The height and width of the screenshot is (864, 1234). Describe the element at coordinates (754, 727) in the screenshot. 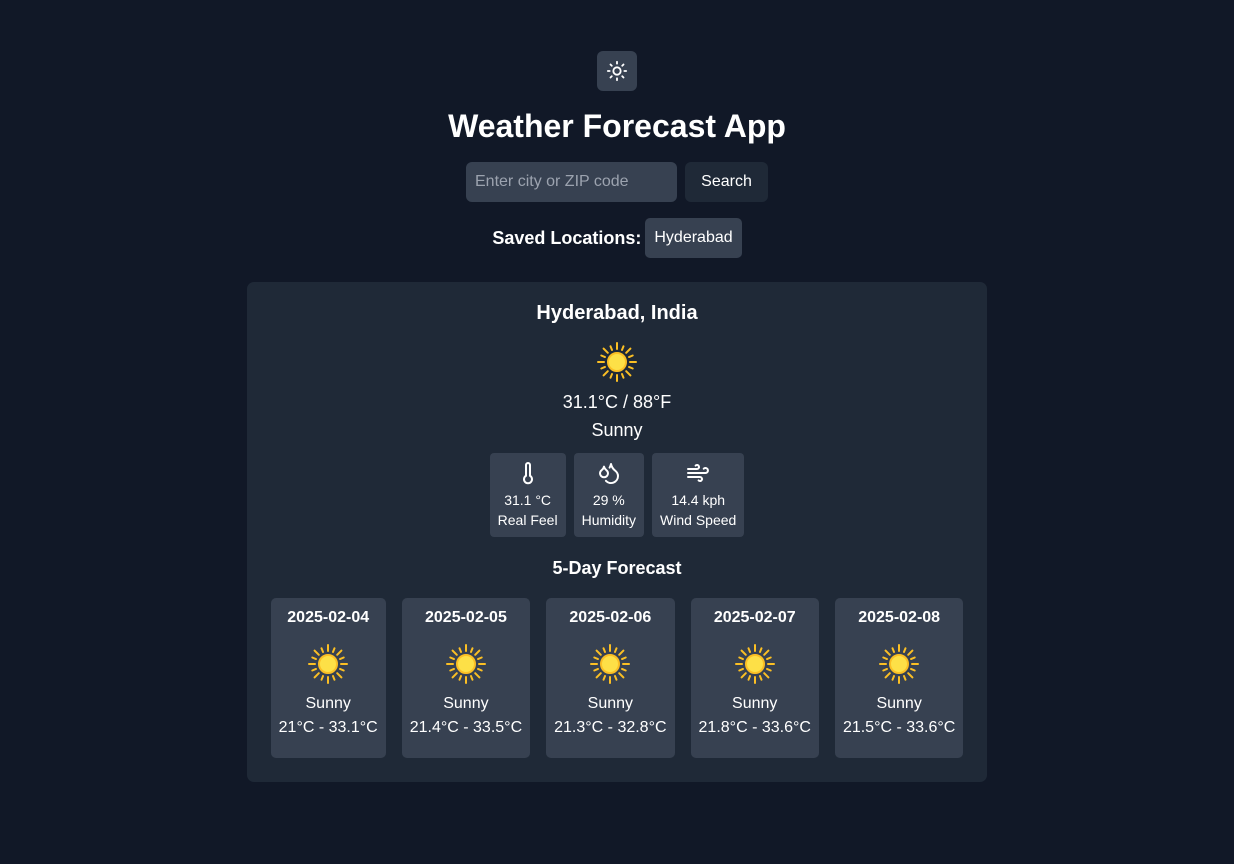

I see `forecast-range: 21.8°C - 33.6°C` at that location.